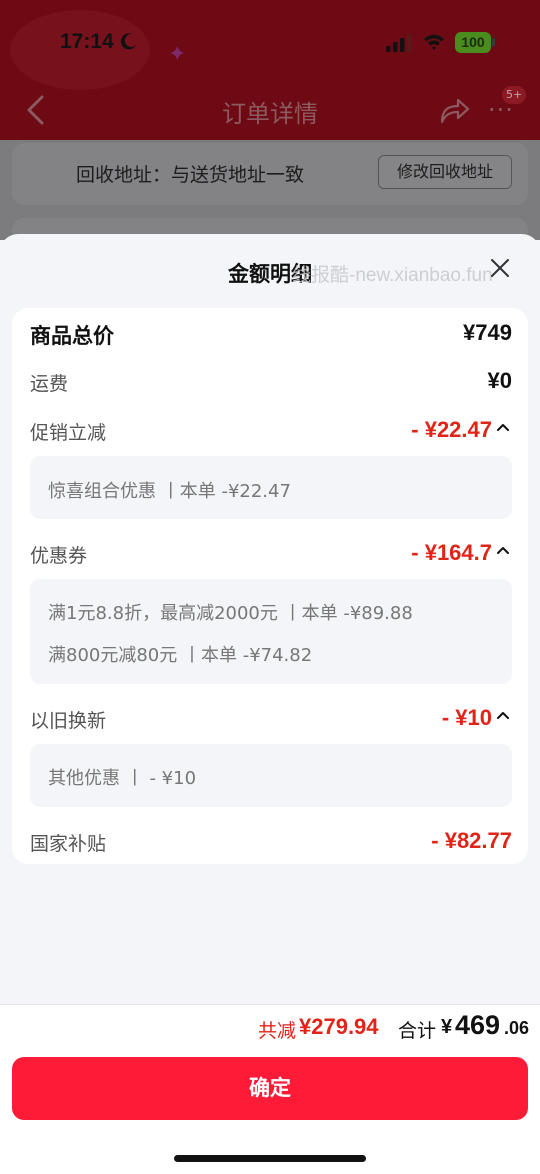 The height and width of the screenshot is (1174, 540). What do you see at coordinates (454, 110) in the screenshot?
I see `share-icon` at bounding box center [454, 110].